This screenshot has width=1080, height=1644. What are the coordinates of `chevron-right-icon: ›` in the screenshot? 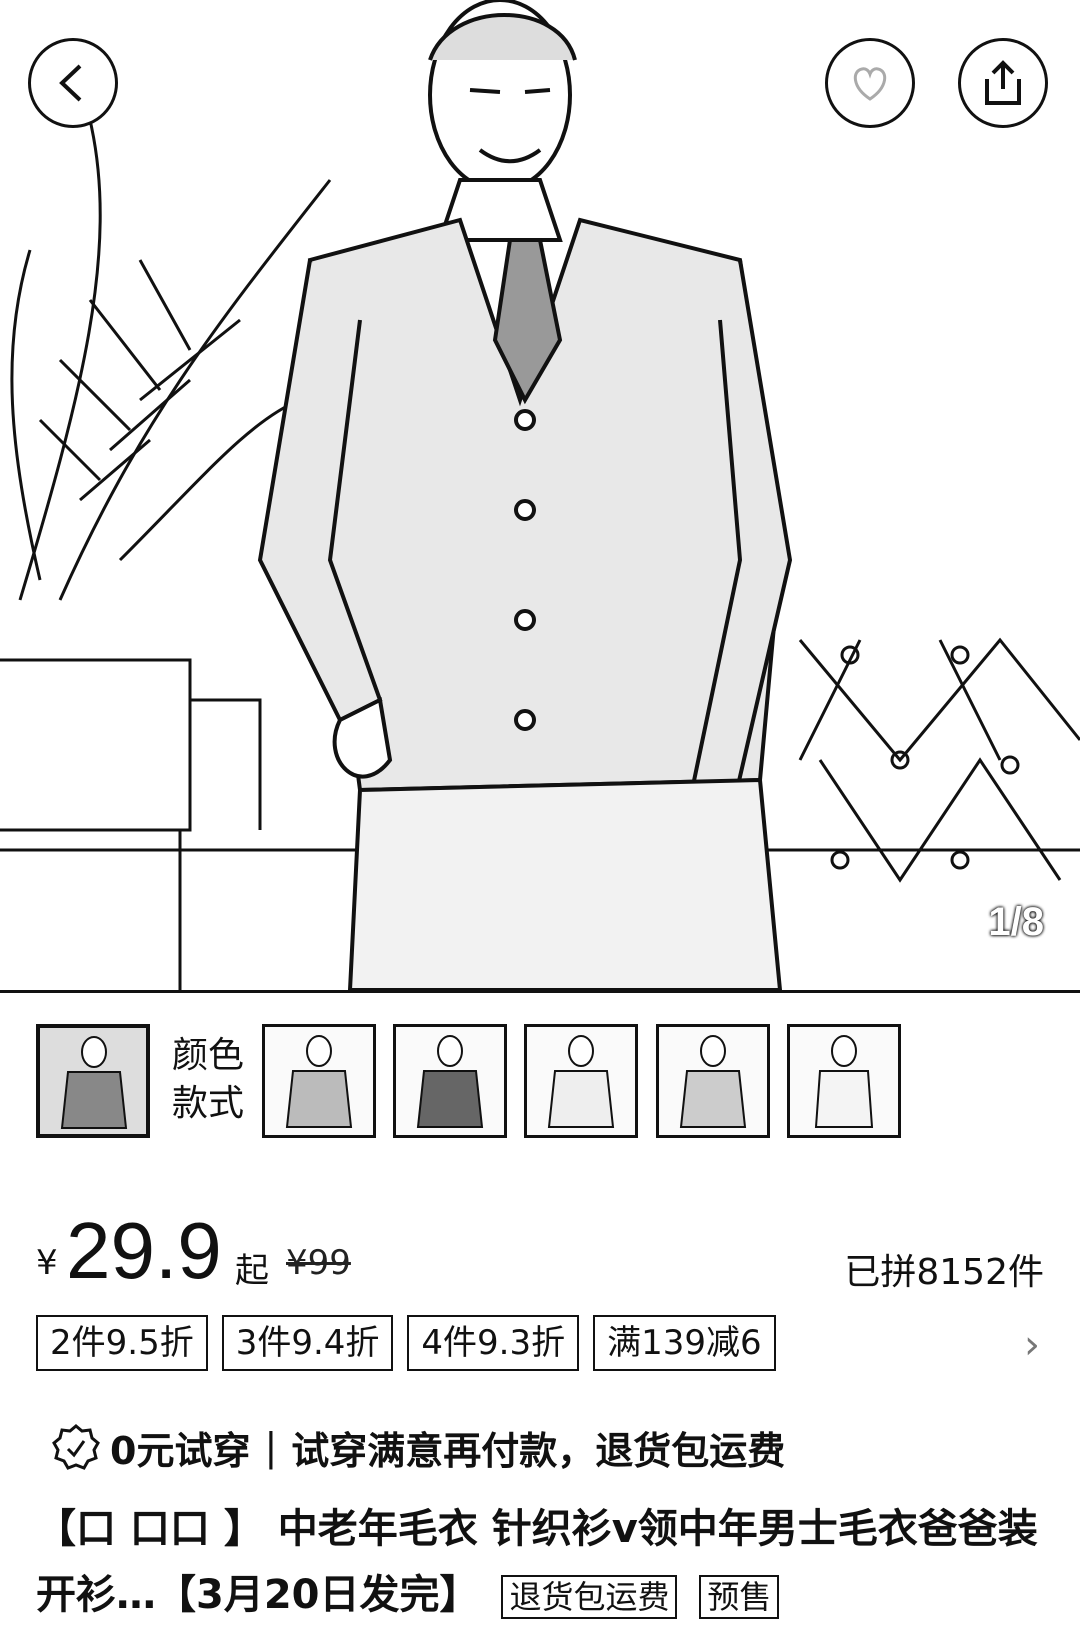 It's located at (1032, 1345).